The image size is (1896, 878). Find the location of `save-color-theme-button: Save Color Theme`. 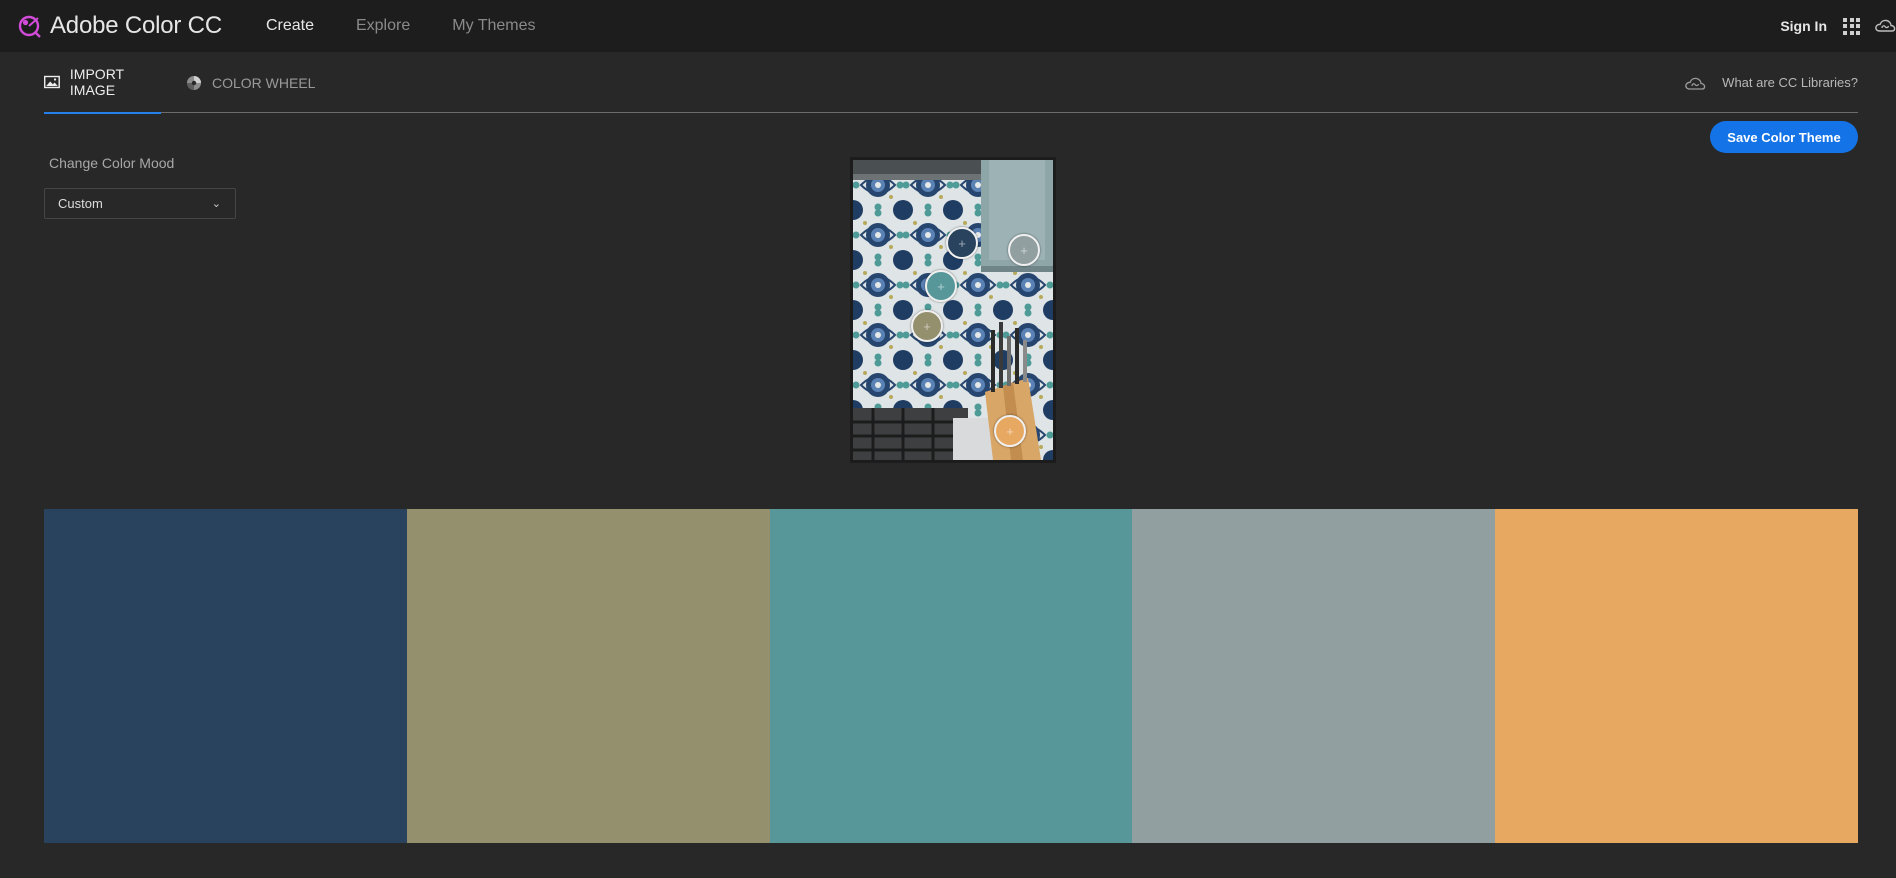

save-color-theme-button: Save Color Theme is located at coordinates (1784, 137).